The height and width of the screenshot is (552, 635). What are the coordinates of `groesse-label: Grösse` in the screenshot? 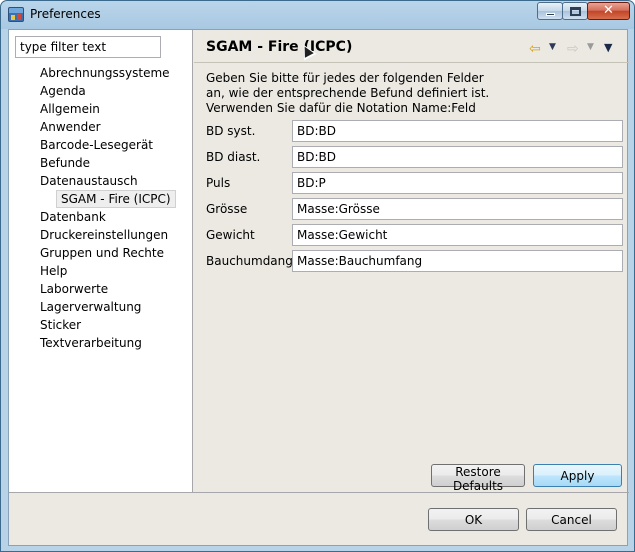 It's located at (227, 209).